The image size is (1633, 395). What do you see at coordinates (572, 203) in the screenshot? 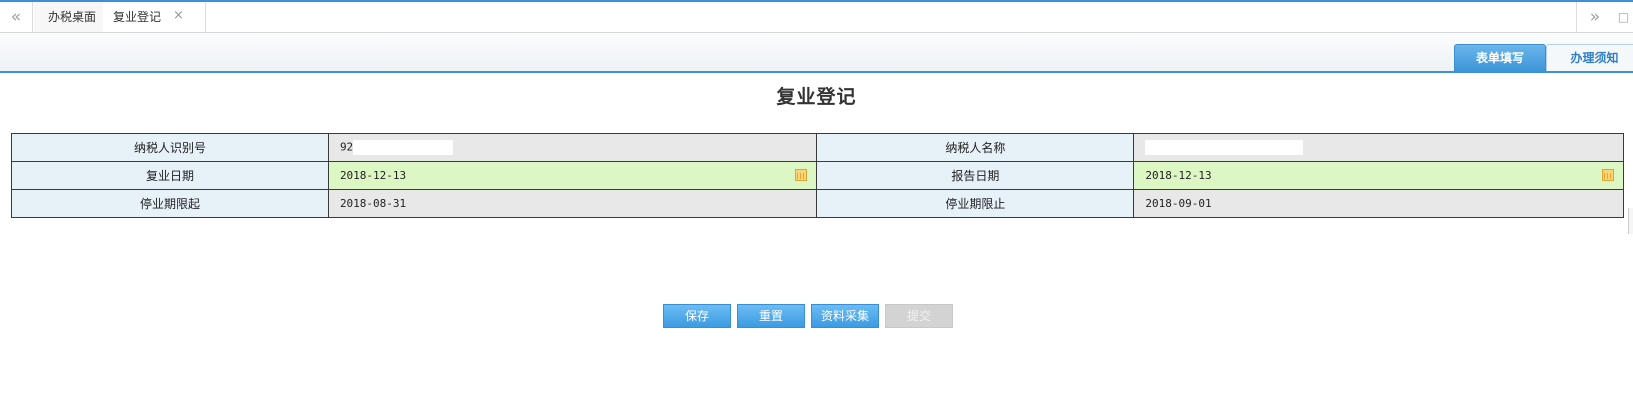
I see `suspension-start-field: 2018-08-31` at bounding box center [572, 203].